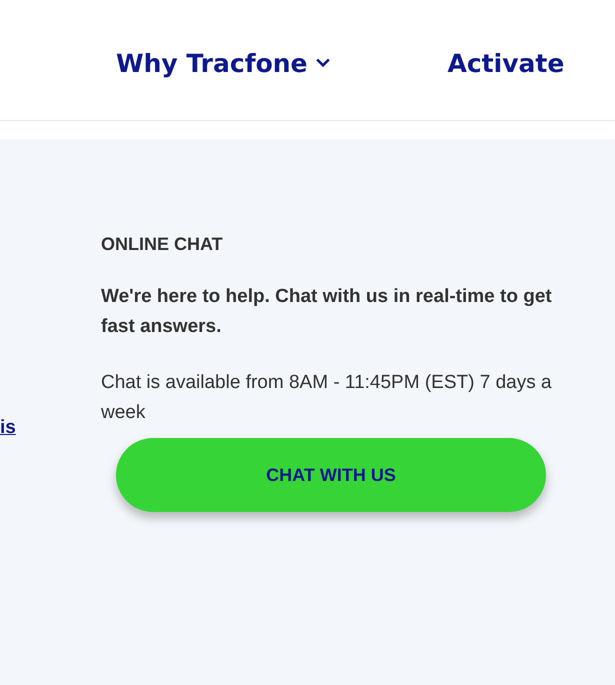 The width and height of the screenshot is (615, 685). What do you see at coordinates (323, 63) in the screenshot?
I see `chevron-down-icon` at bounding box center [323, 63].